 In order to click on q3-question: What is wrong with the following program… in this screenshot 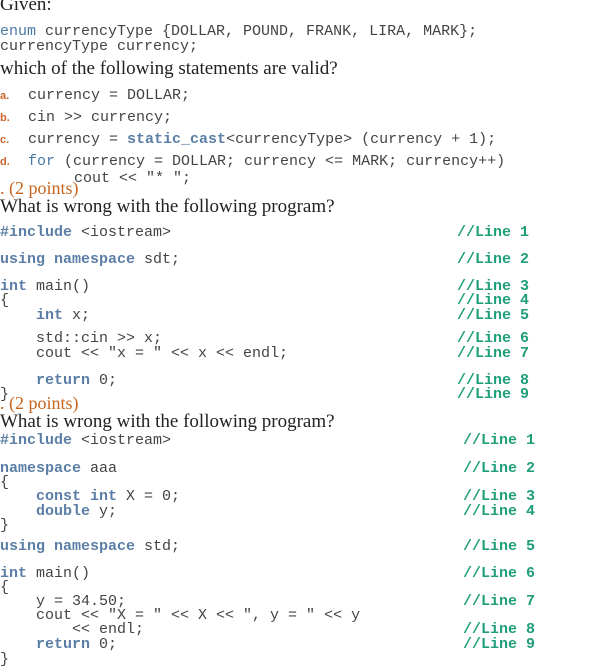, I will do `click(167, 421)`.